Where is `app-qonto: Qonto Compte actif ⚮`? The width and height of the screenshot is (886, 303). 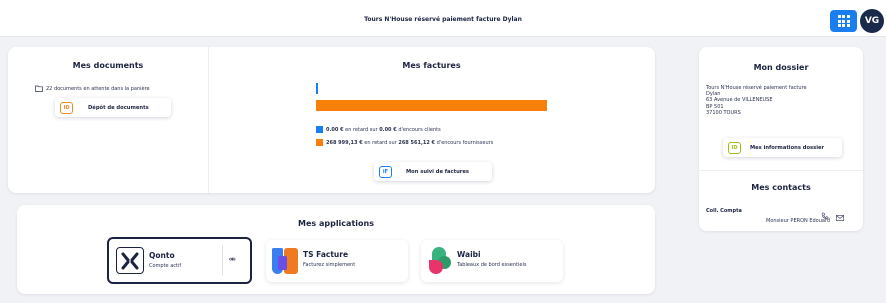 app-qonto: Qonto Compte actif ⚮ is located at coordinates (179, 260).